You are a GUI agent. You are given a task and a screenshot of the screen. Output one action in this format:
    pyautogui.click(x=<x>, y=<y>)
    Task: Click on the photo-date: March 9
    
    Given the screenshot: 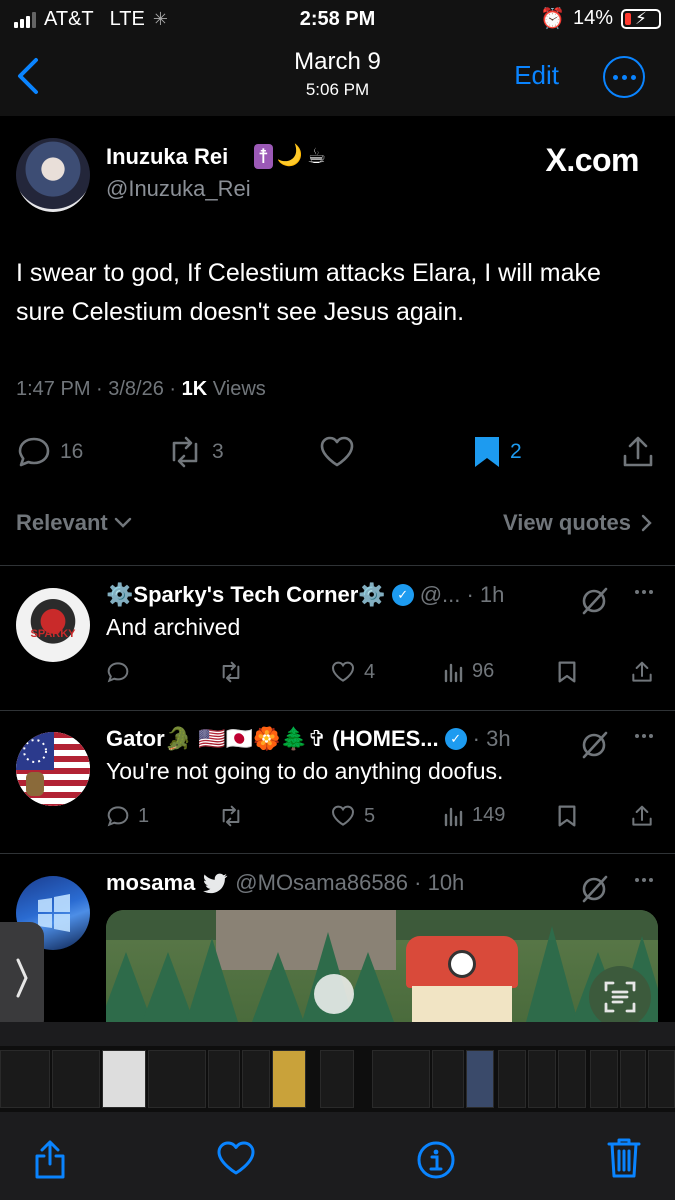 What is the action you would take?
    pyautogui.click(x=337, y=61)
    